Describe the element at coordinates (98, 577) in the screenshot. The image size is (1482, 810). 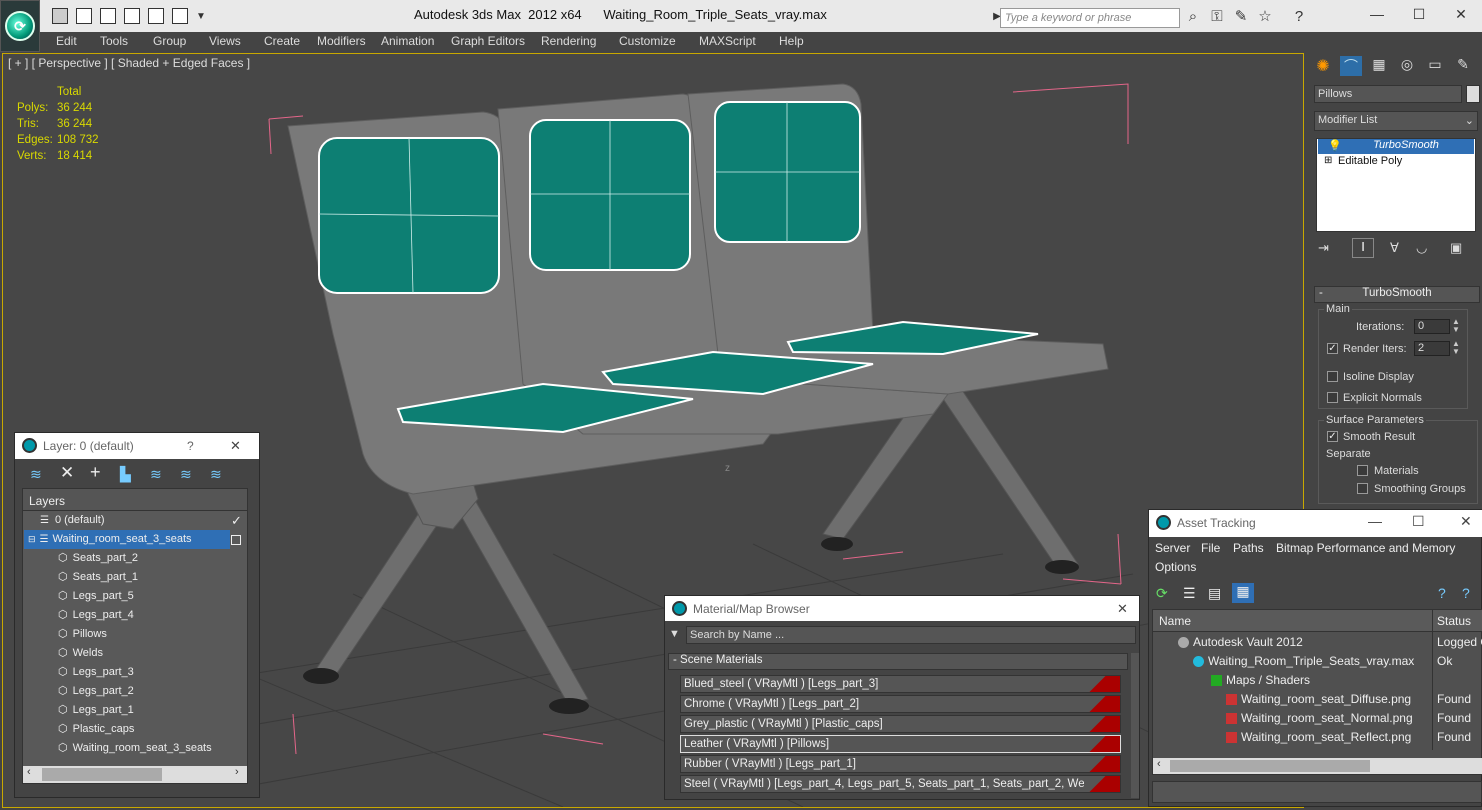
I see `layer-object-item: ⬡ Seats_part_1` at that location.